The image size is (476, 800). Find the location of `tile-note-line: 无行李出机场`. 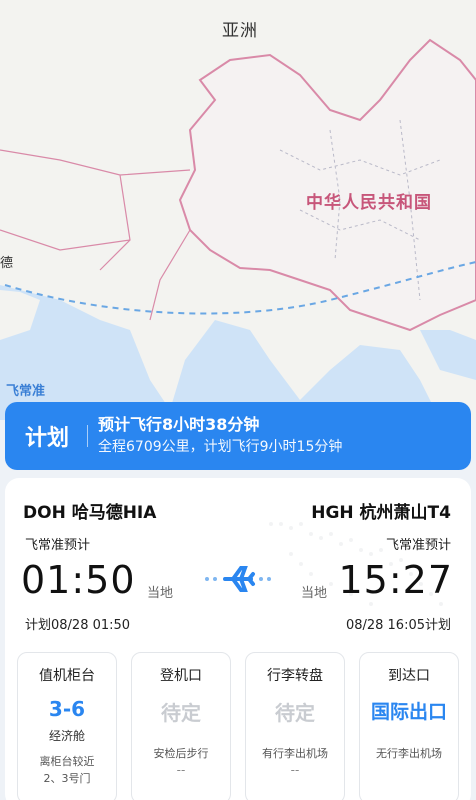

tile-note-line: 无行李出机场 is located at coordinates (409, 753).